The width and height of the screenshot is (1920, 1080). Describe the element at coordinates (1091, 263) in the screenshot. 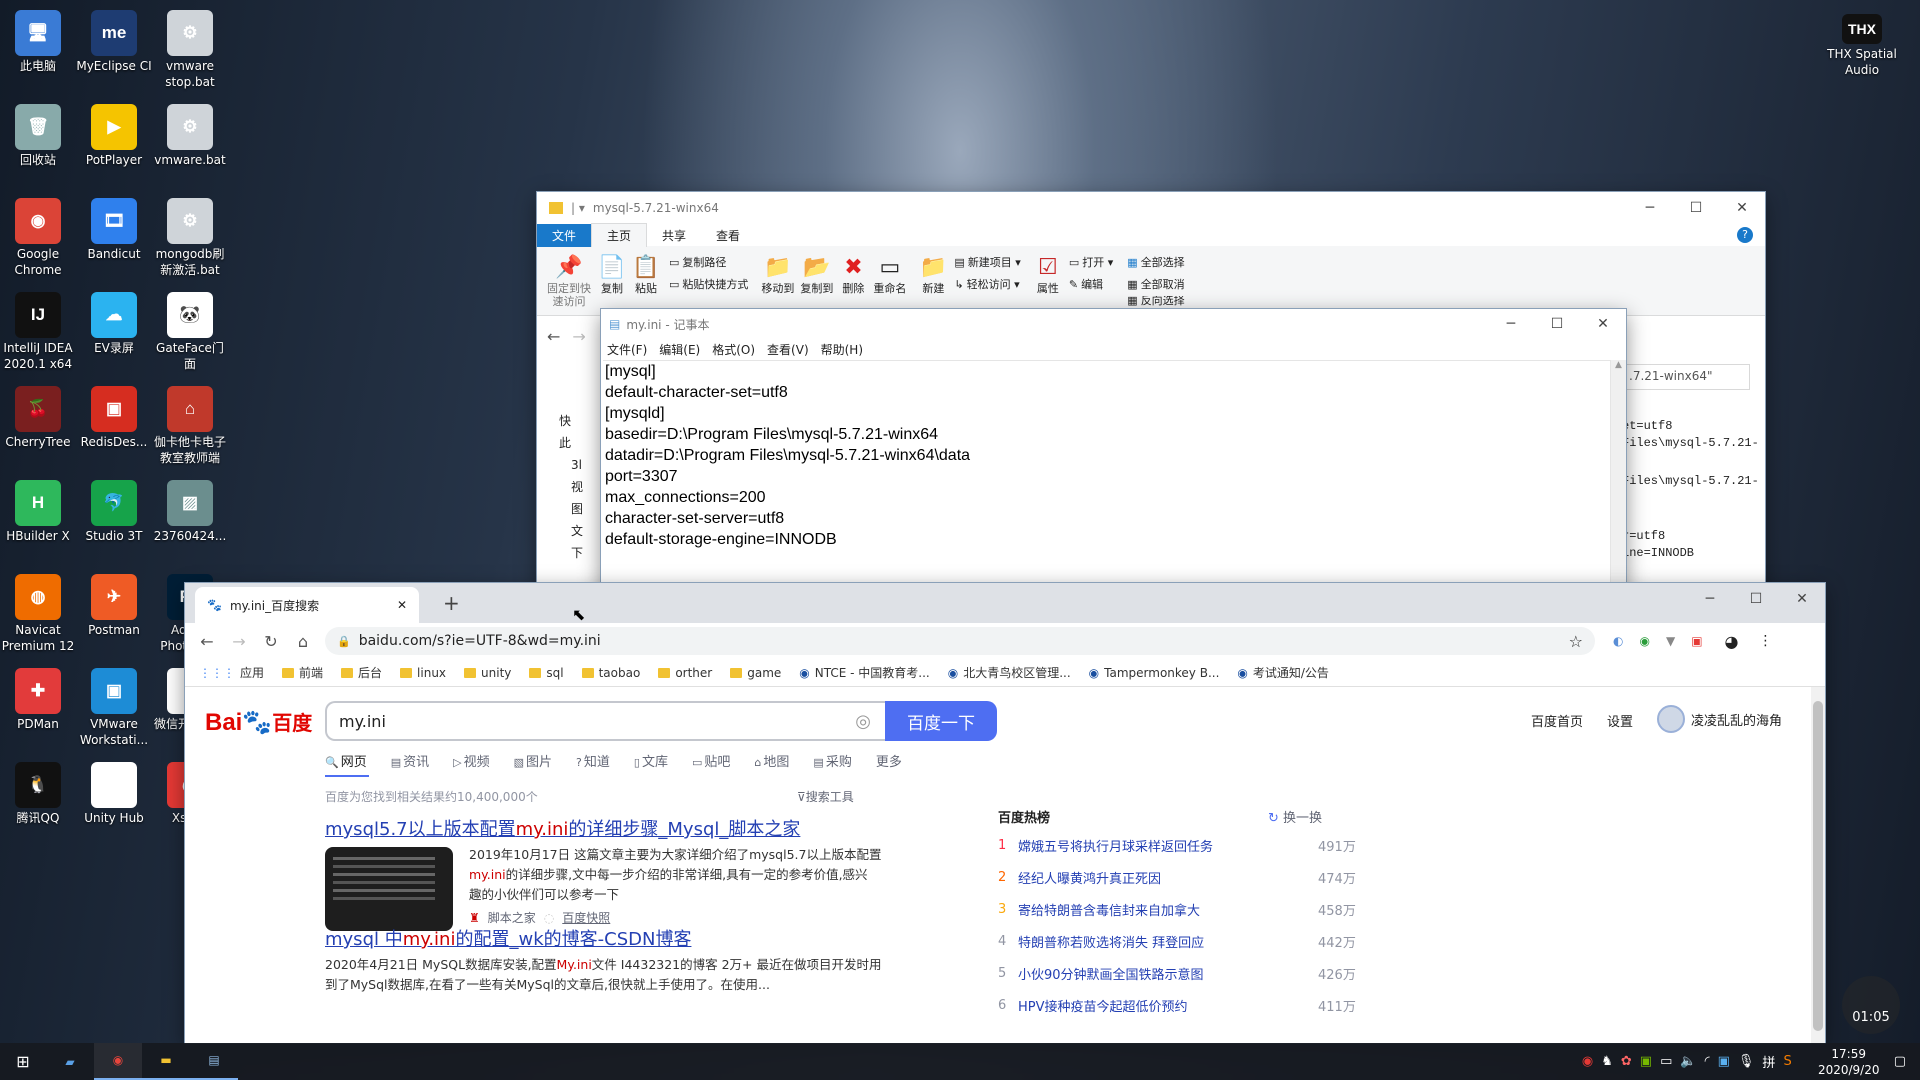

I see `open-button: ▭ 打开 ▾` at that location.